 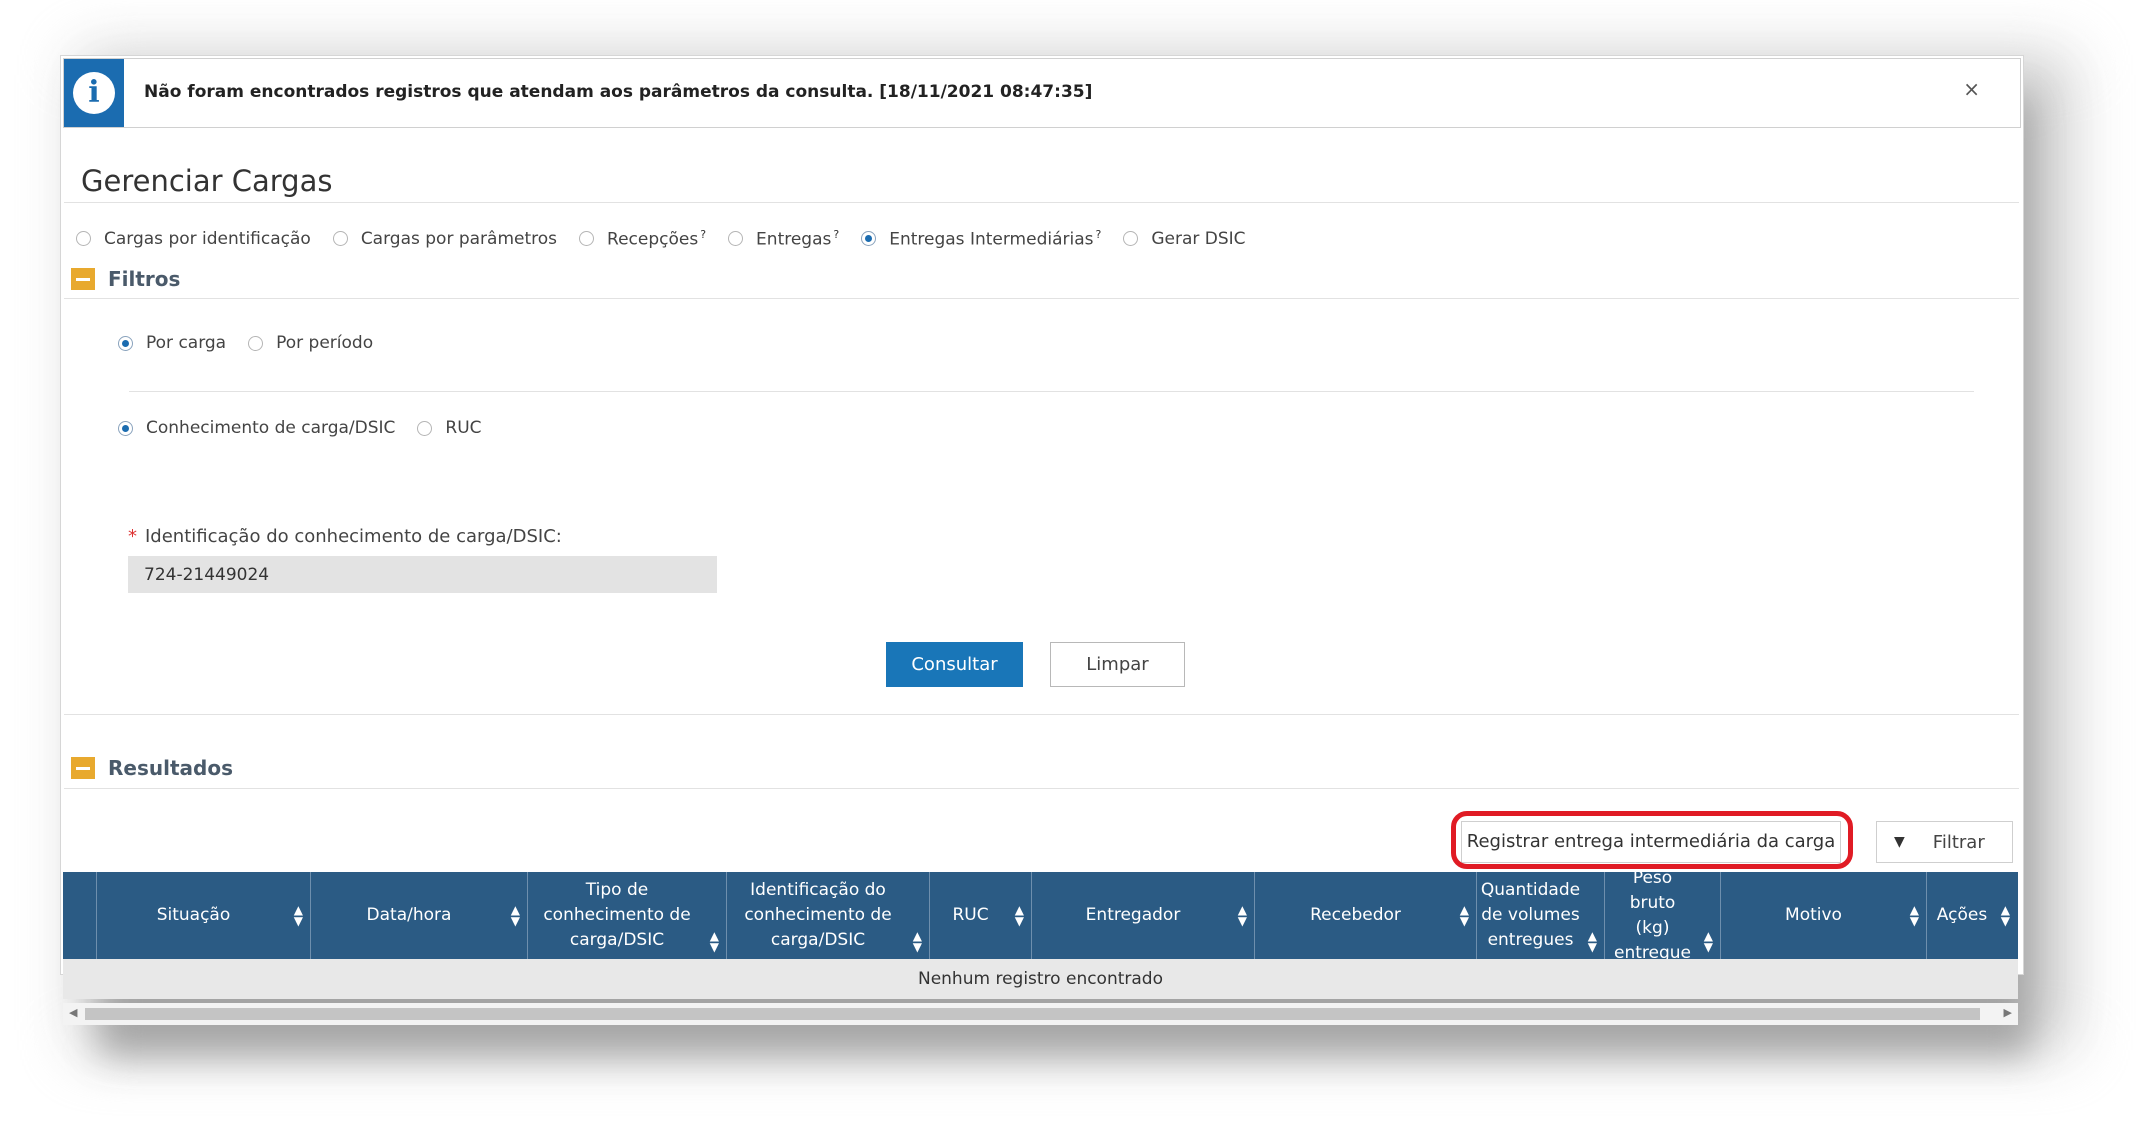 What do you see at coordinates (991, 239) in the screenshot?
I see `mode-label-text: Entregas Intermediárias` at bounding box center [991, 239].